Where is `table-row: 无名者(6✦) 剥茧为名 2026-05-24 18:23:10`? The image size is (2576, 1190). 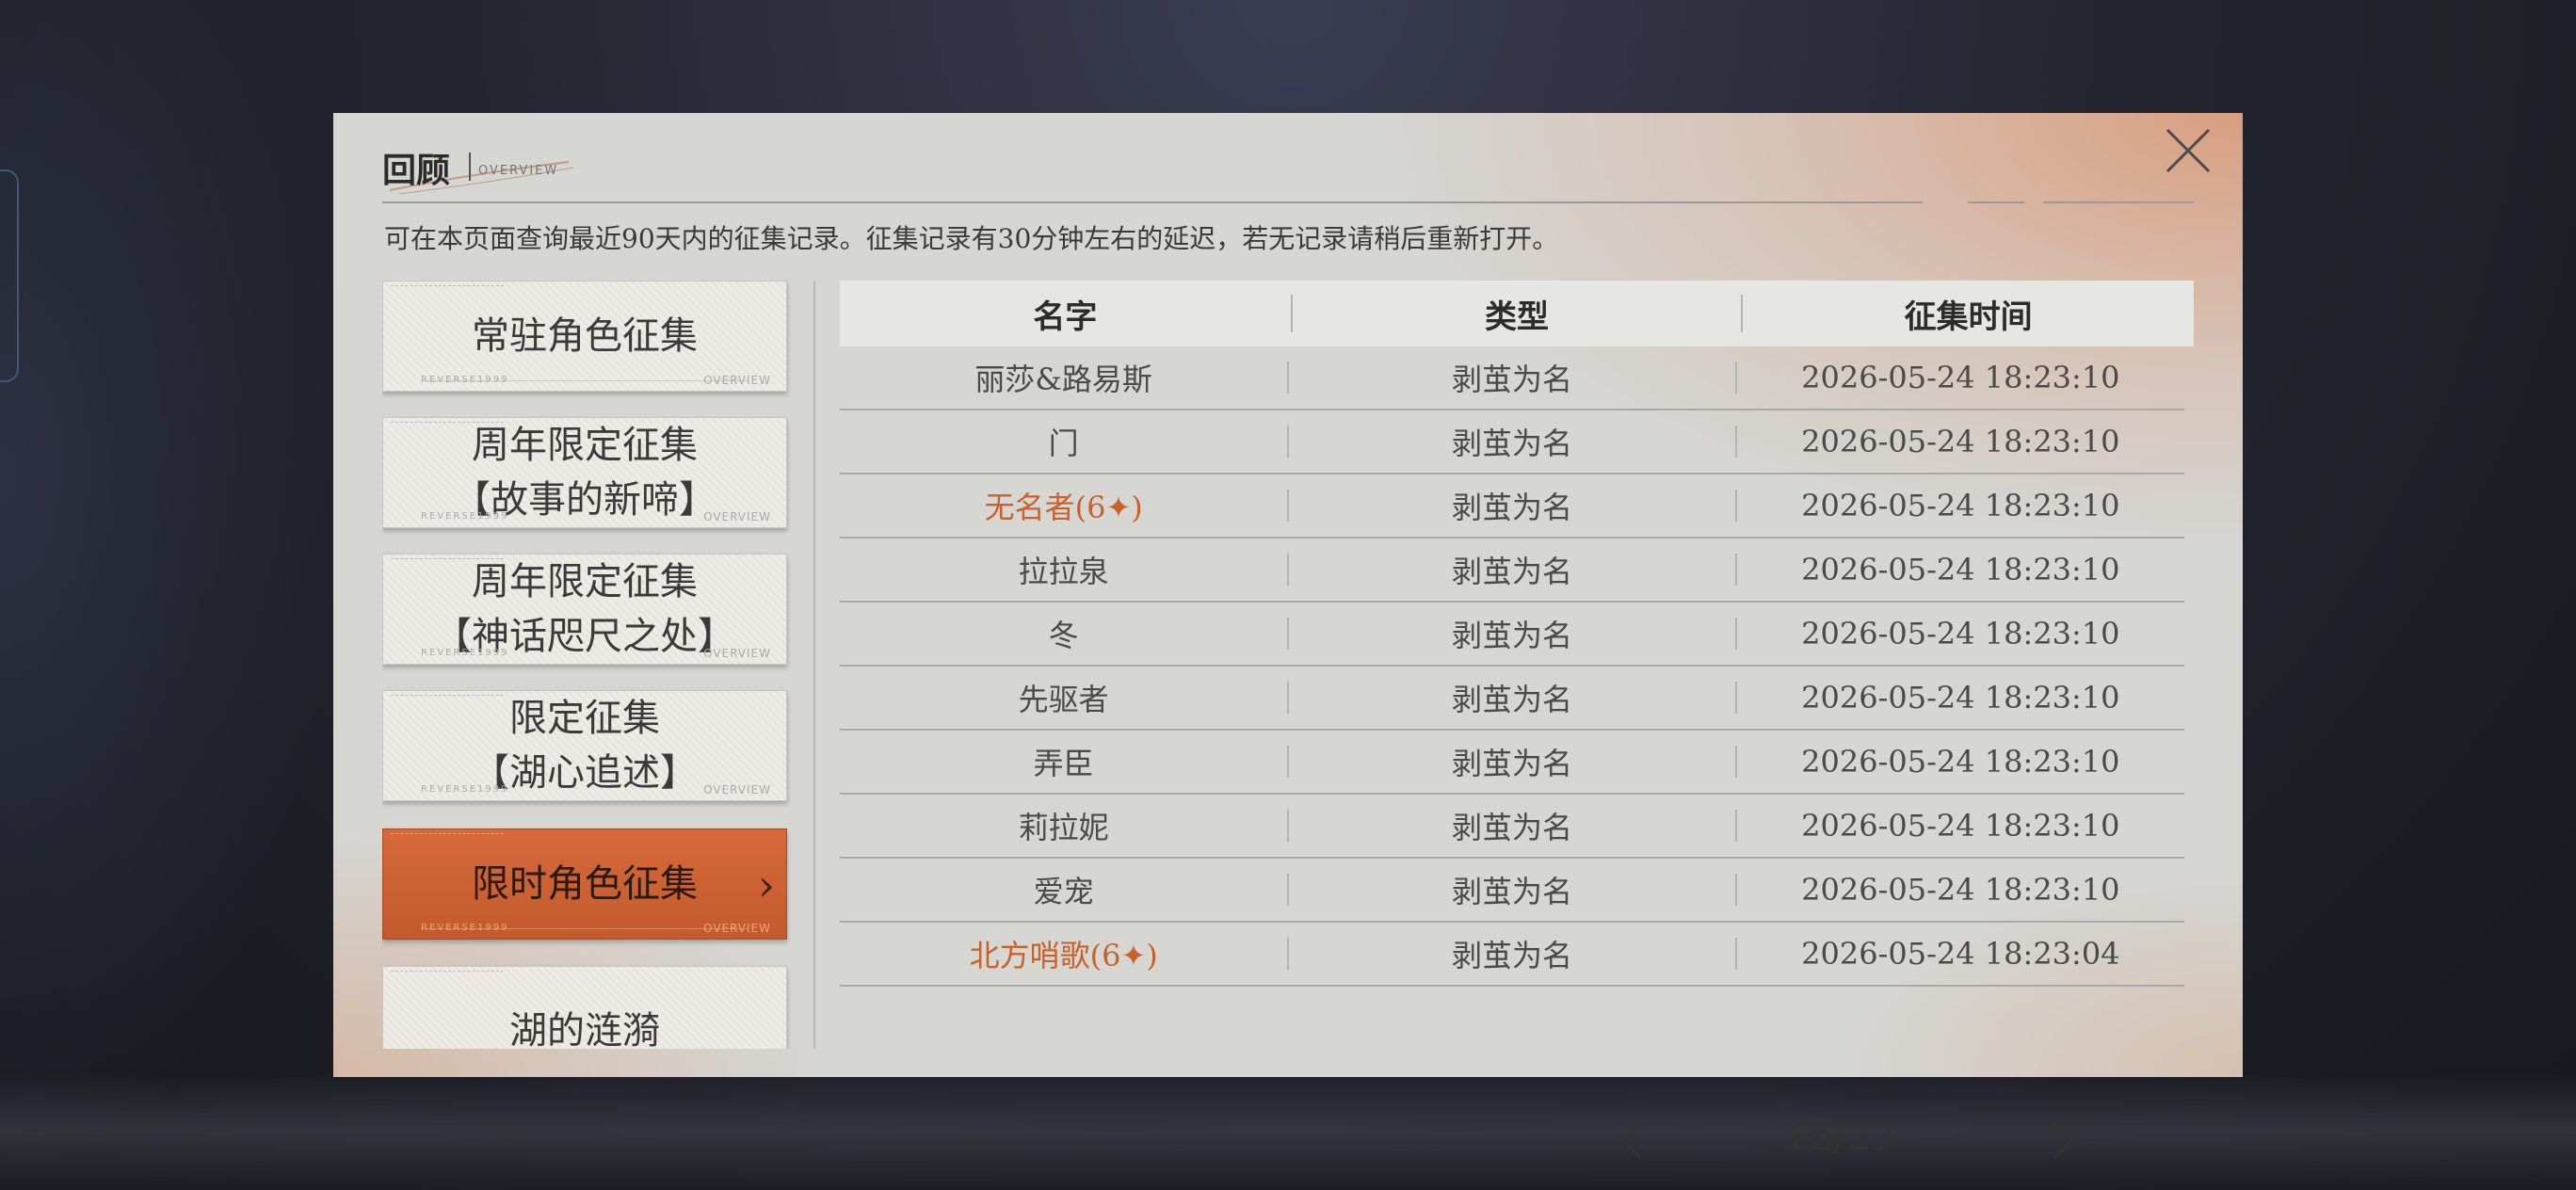
table-row: 无名者(6✦) 剥茧为名 2026-05-24 18:23:10 is located at coordinates (1512, 507).